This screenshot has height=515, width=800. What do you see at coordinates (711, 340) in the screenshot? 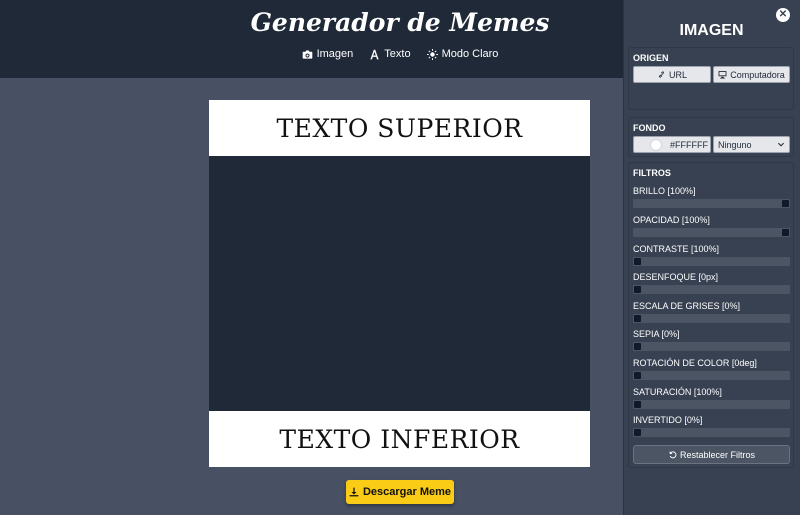
I see `filter-sepia: SEPIA [0%]` at bounding box center [711, 340].